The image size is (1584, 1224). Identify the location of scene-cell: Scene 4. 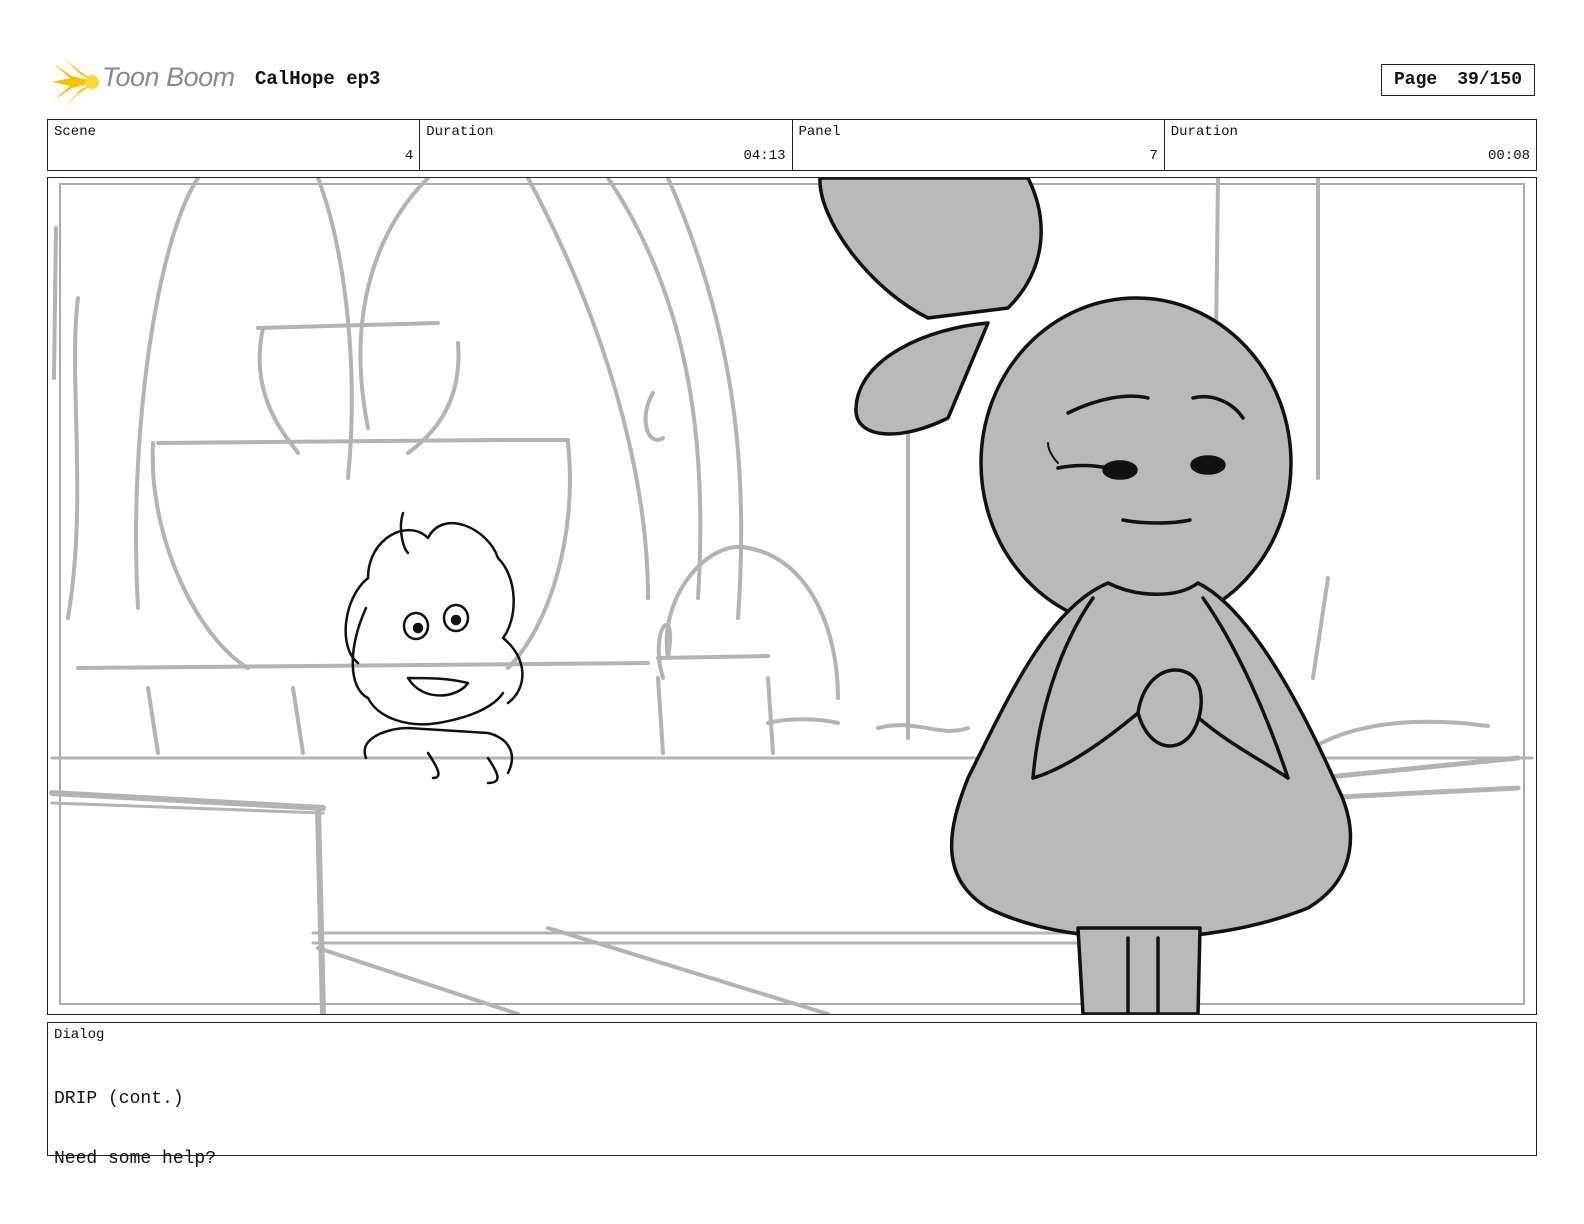
(234, 145).